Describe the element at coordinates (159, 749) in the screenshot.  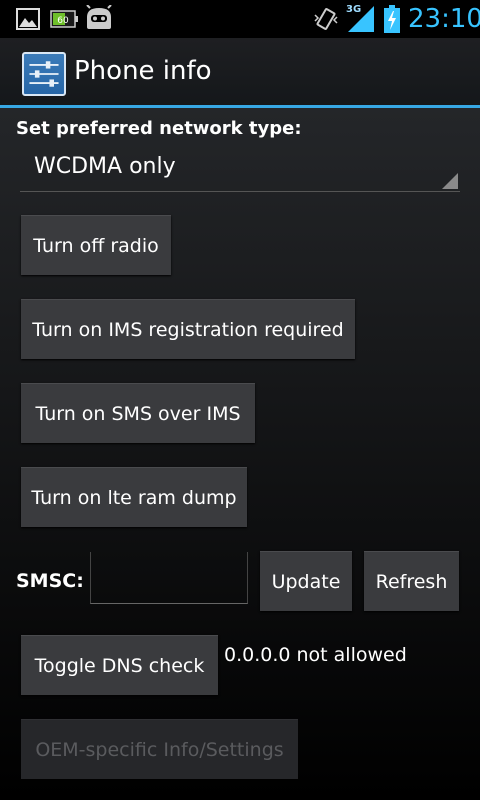
I see `oem-settings-button: OEM-specific Info/Settings` at that location.